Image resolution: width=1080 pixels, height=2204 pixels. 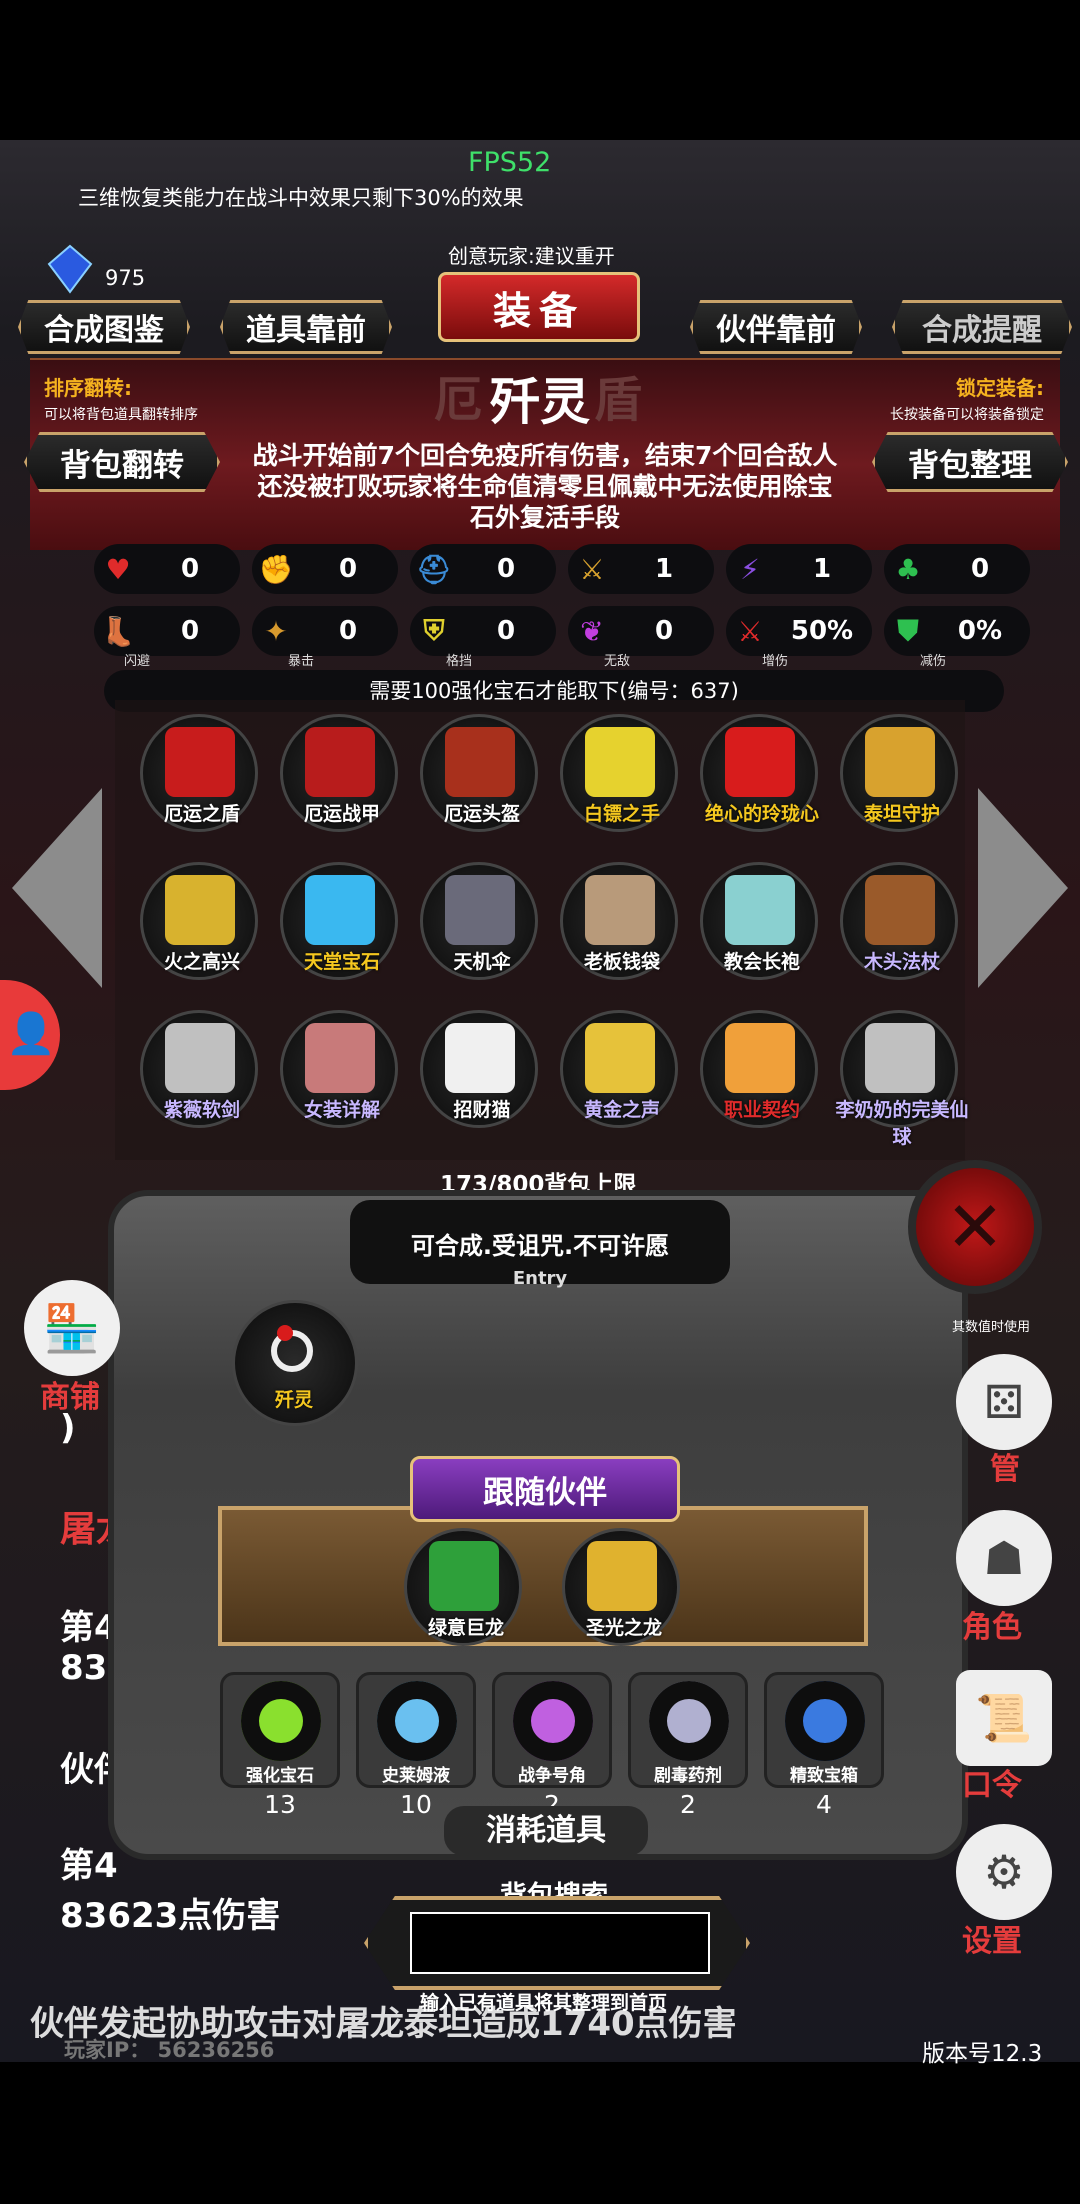 What do you see at coordinates (540, 402) in the screenshot?
I see `item-name: 歼灵` at bounding box center [540, 402].